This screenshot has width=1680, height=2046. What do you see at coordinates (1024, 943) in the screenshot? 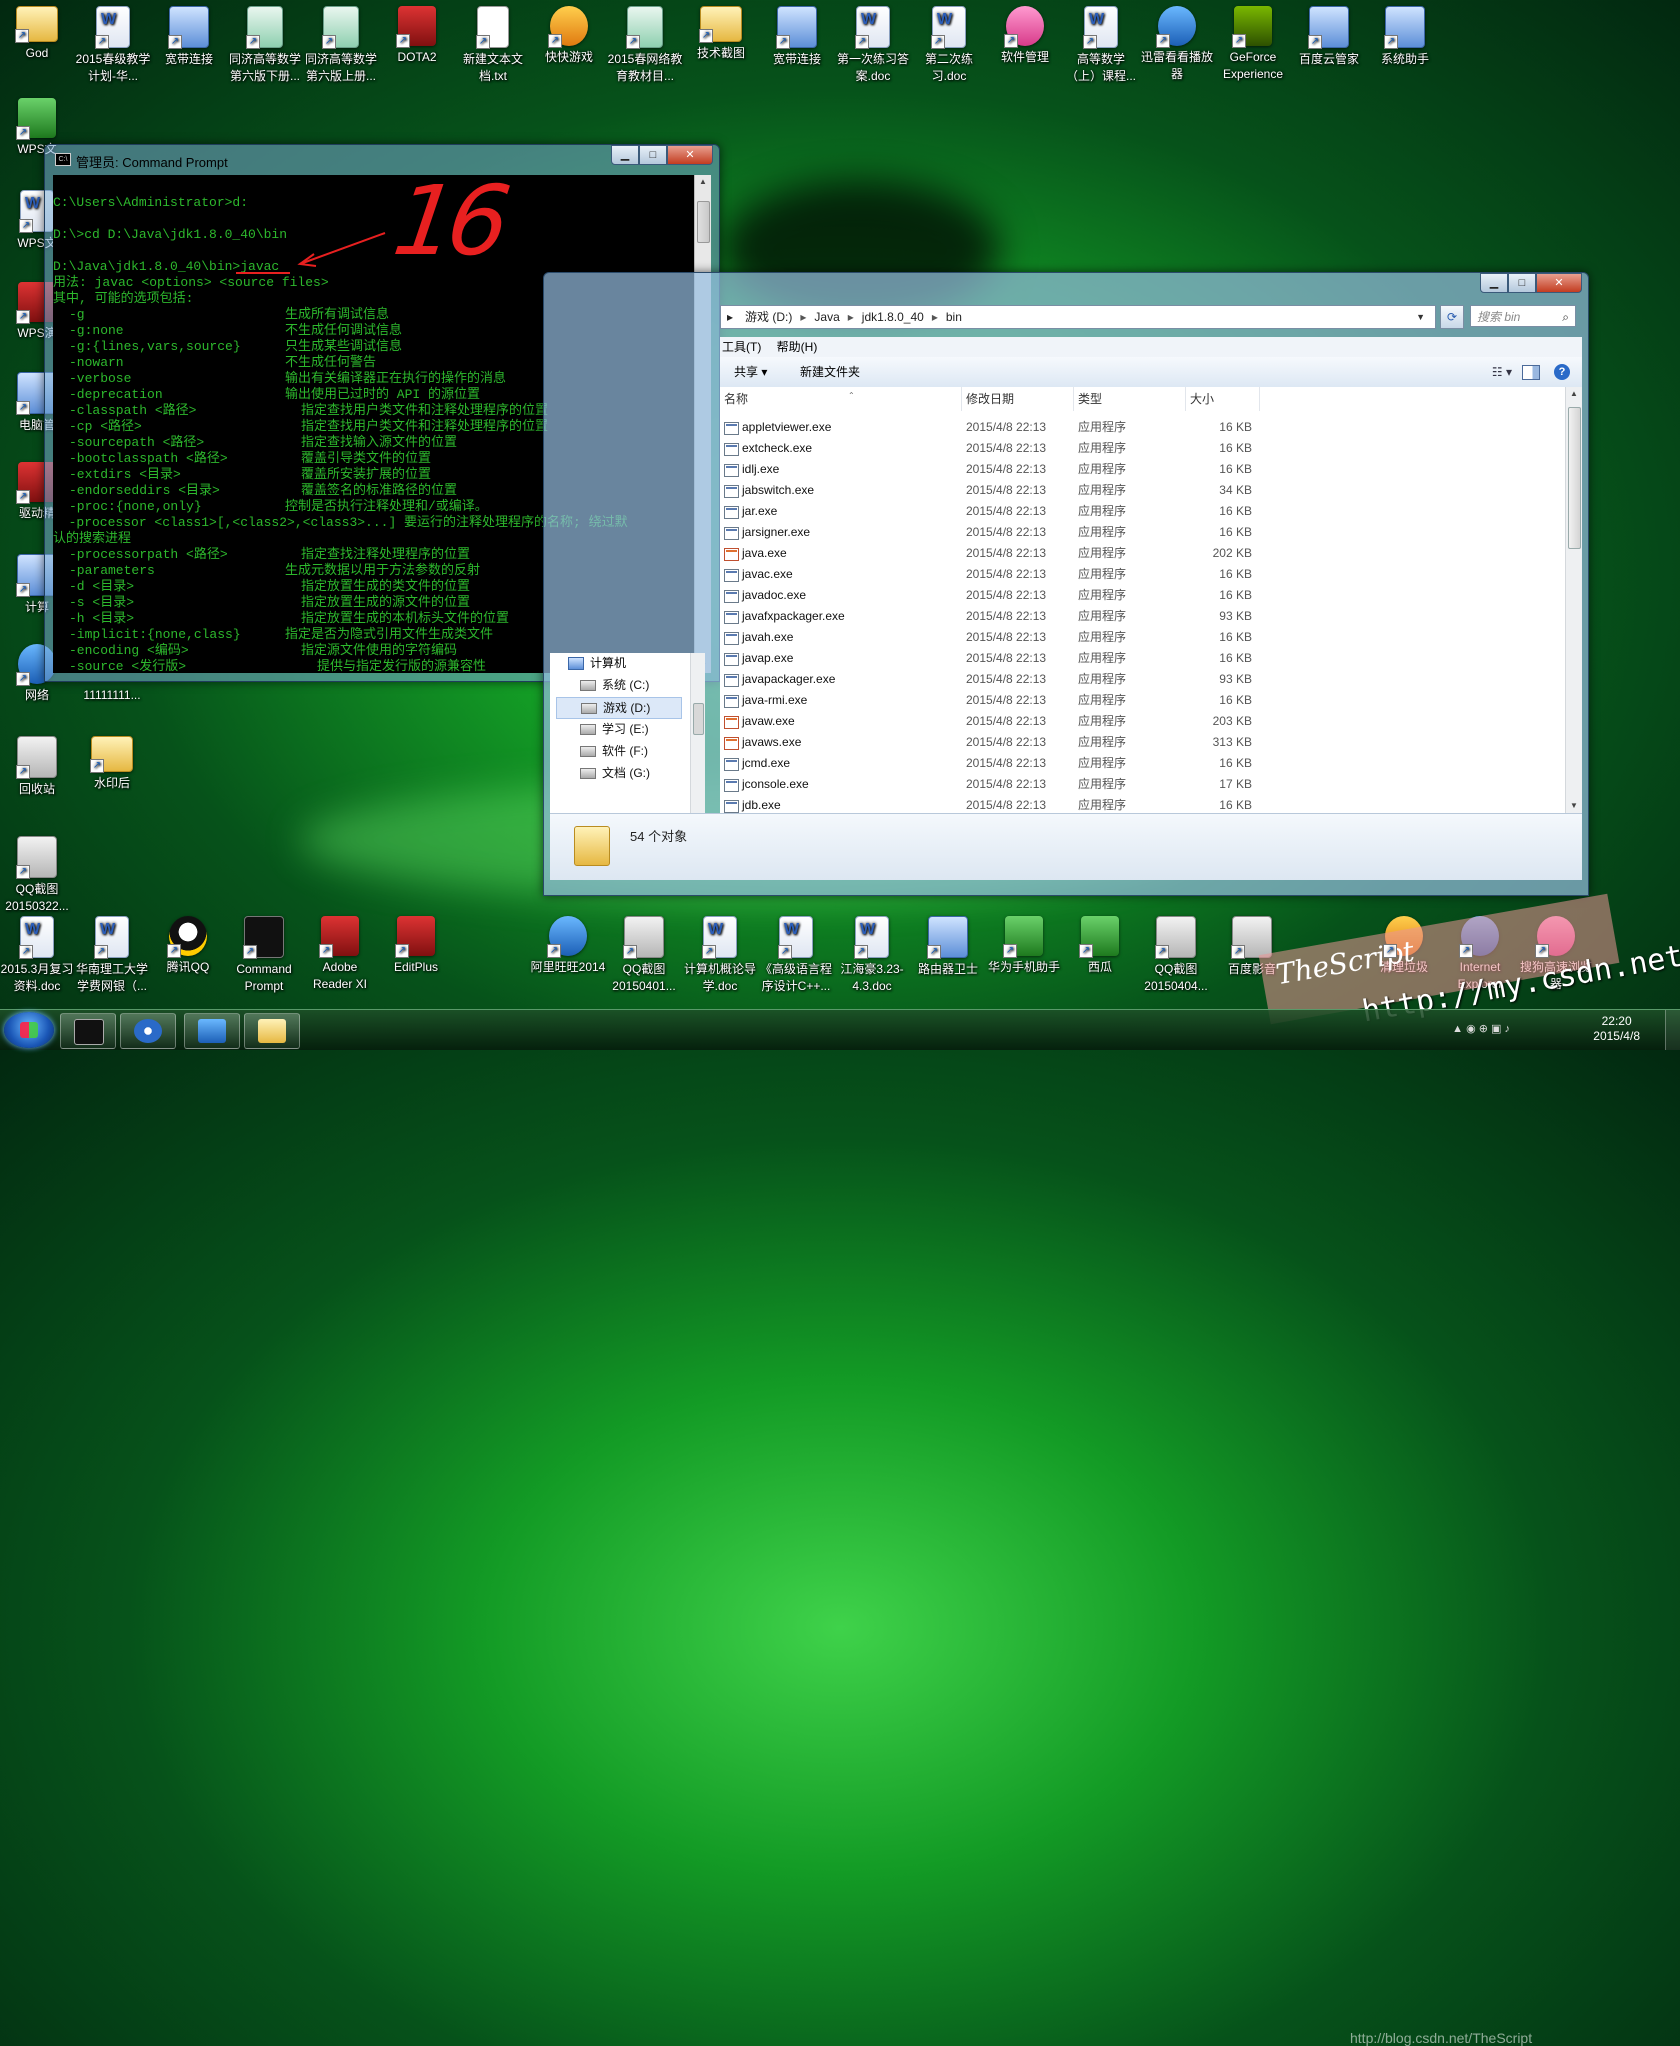
I see `desktop-bottom-icon-12: 华为手机助手` at bounding box center [1024, 943].